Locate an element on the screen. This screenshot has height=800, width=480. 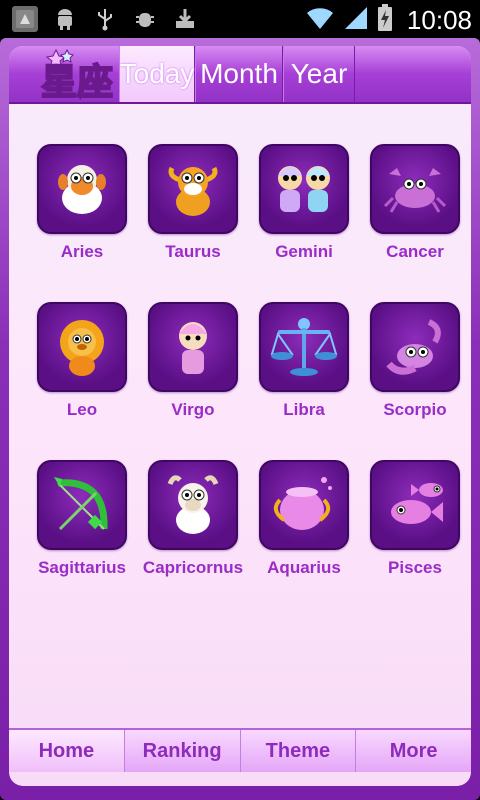
zodiac-label: Cancer is located at coordinates (415, 251).